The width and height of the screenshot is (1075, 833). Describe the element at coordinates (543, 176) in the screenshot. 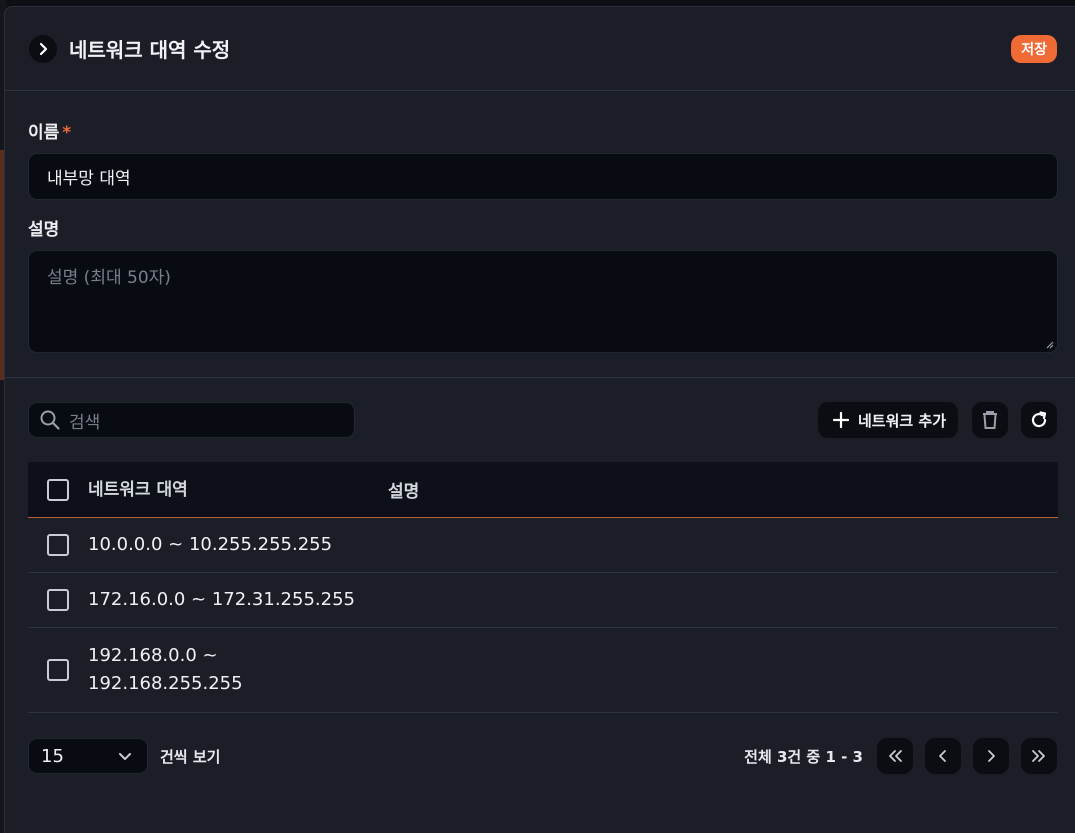

I see `name-field: 내부망 대역` at that location.